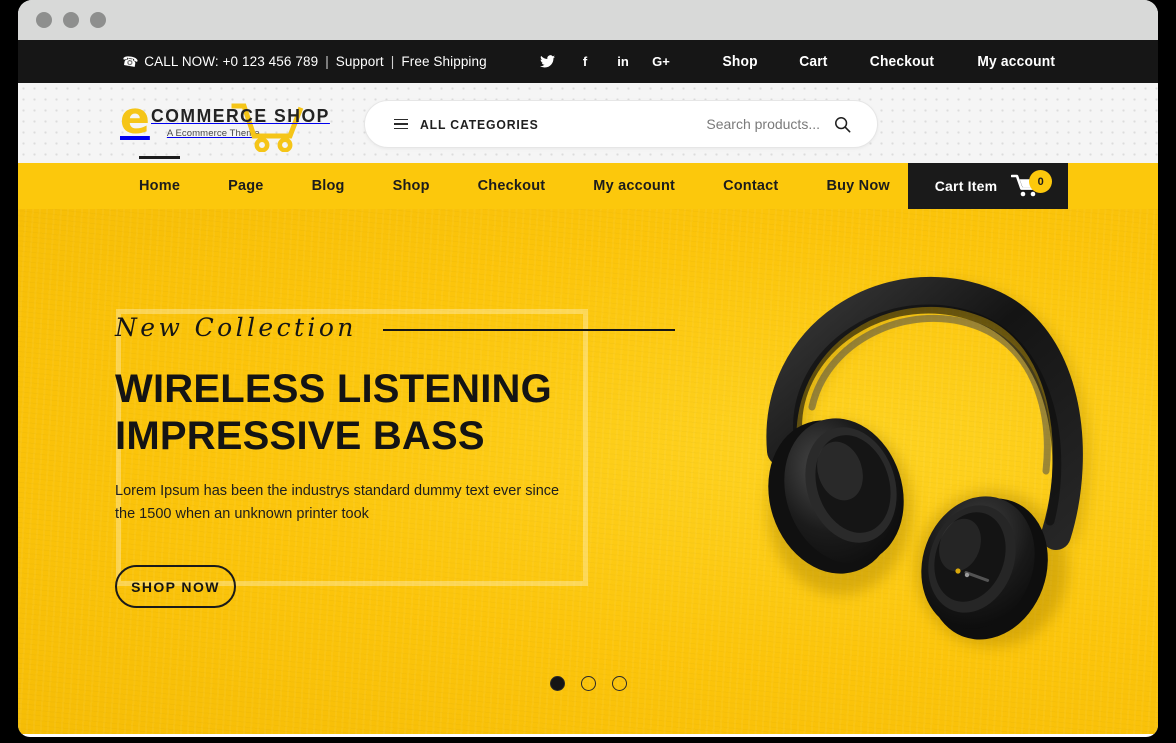  What do you see at coordinates (1017, 61) in the screenshot?
I see `topnav-my-account: My account` at bounding box center [1017, 61].